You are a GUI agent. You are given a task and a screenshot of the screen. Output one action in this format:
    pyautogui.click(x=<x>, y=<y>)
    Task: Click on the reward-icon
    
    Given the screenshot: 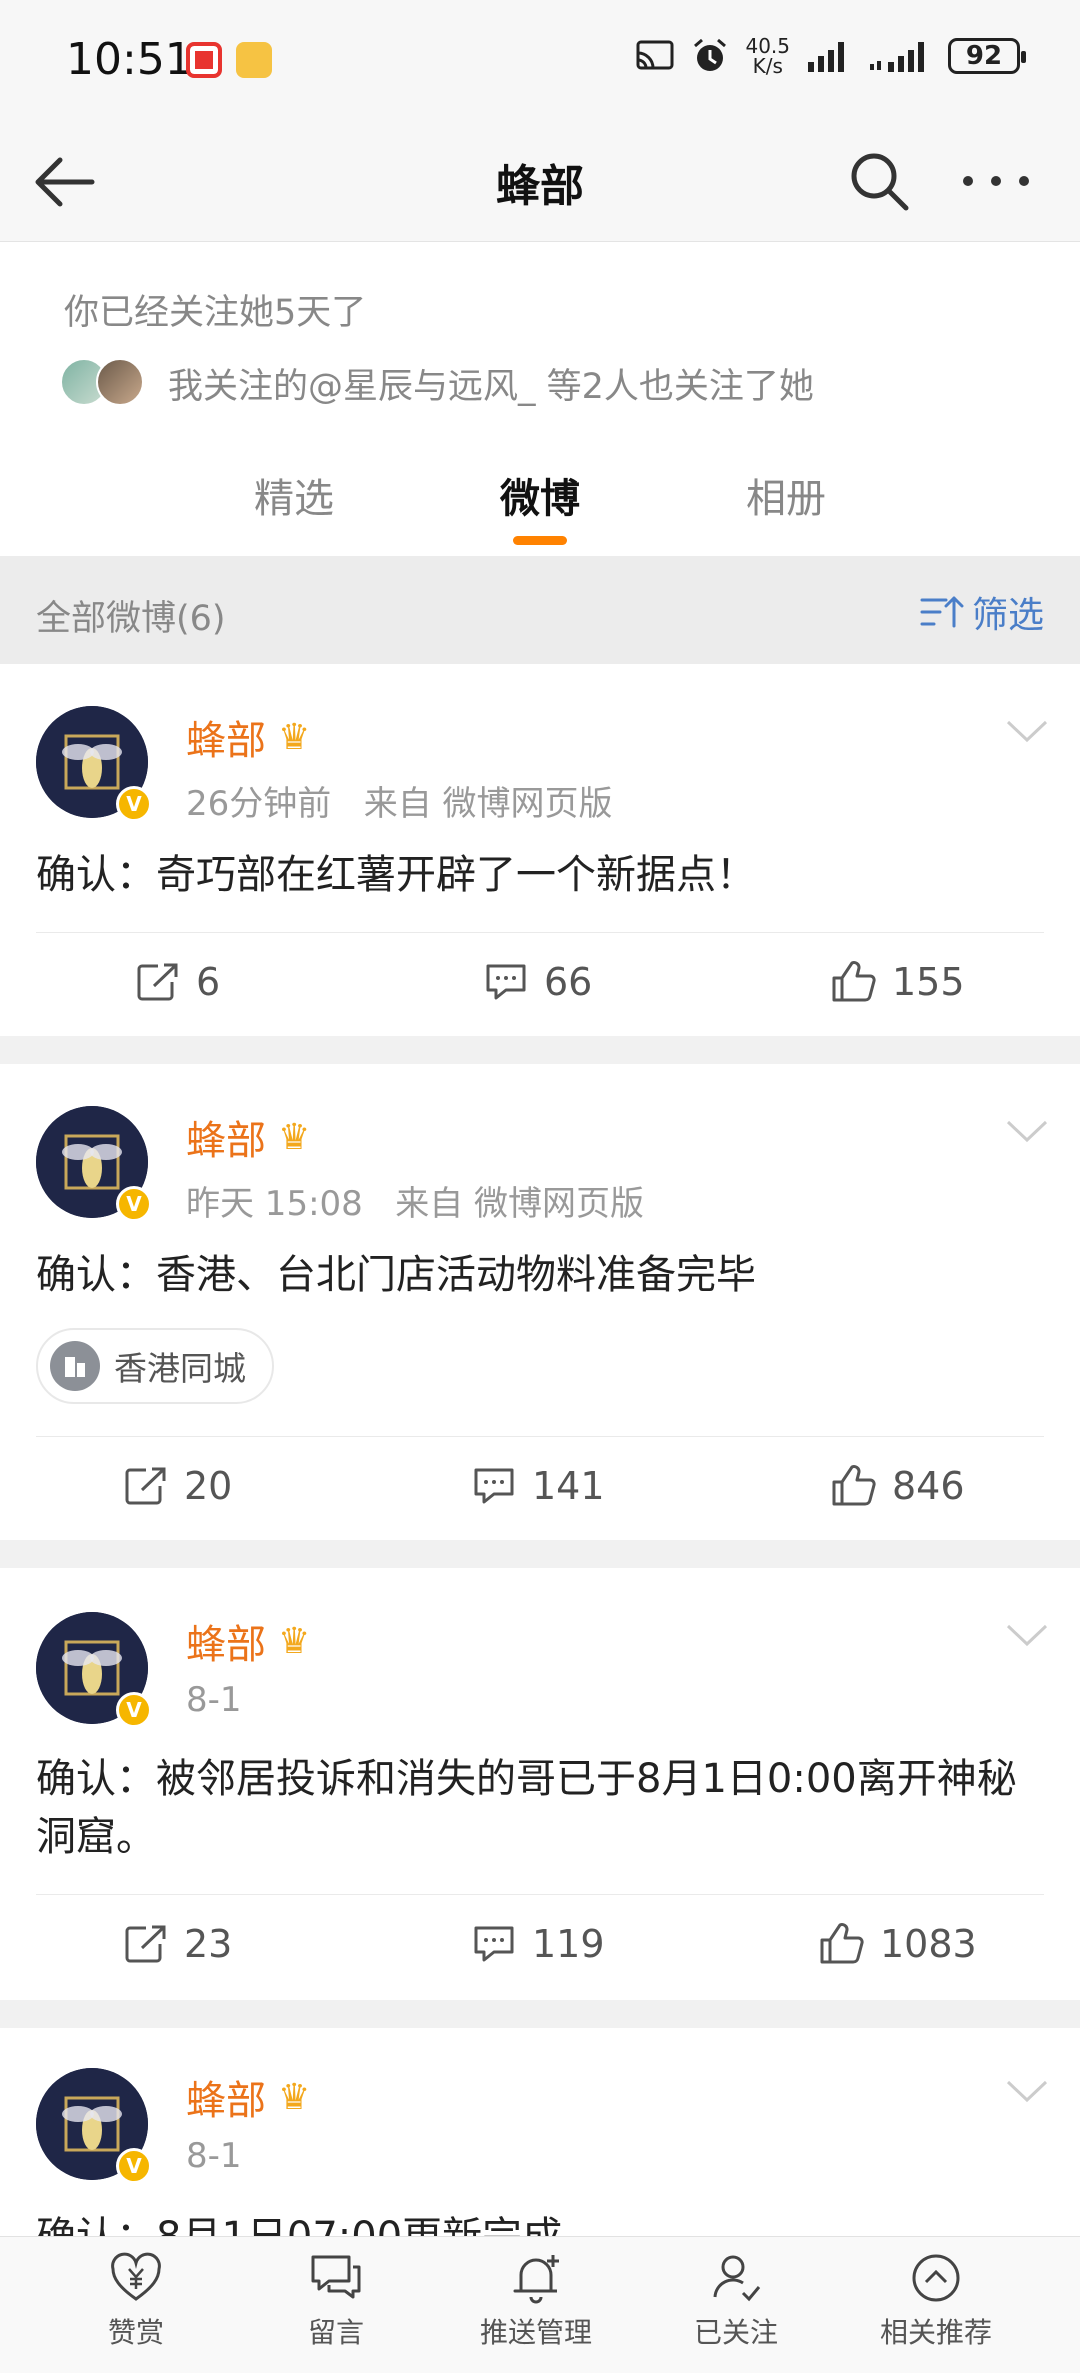 What is the action you would take?
    pyautogui.click(x=136, y=2276)
    